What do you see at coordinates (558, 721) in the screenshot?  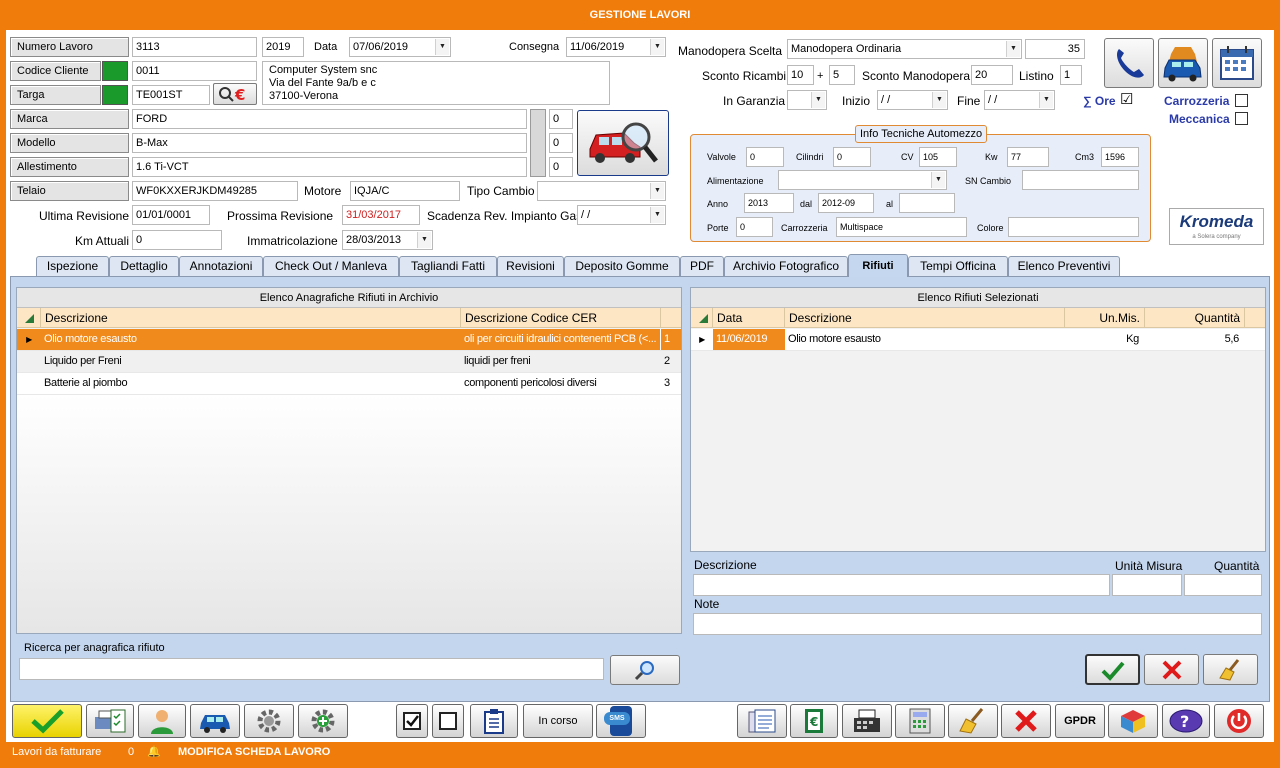 I see `in-corso-button: In corso` at bounding box center [558, 721].